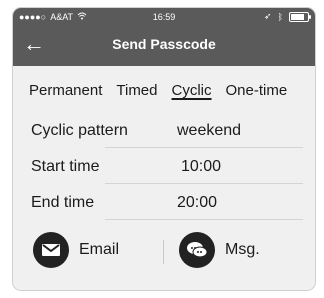 Image resolution: width=324 pixels, height=298 pixels. Describe the element at coordinates (79, 130) in the screenshot. I see `cyclic-pattern-label: Cyclic pattern` at that location.